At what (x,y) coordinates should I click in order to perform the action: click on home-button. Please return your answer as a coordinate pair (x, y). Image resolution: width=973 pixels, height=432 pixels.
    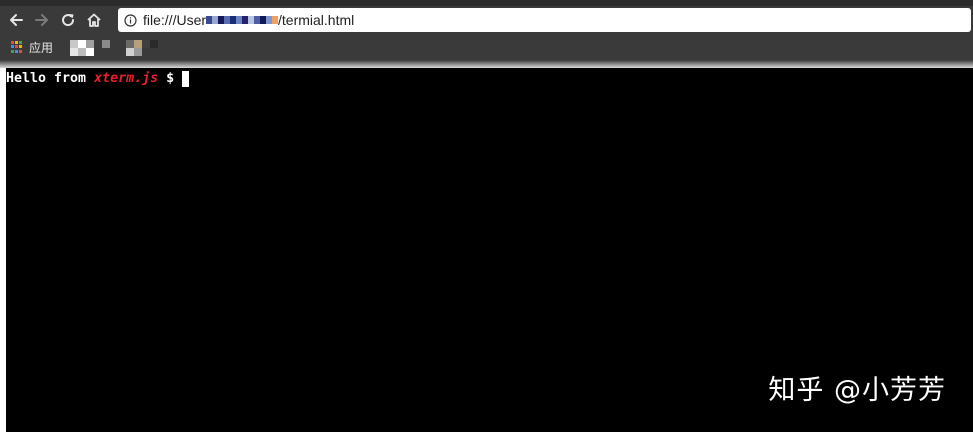
    Looking at the image, I should click on (94, 20).